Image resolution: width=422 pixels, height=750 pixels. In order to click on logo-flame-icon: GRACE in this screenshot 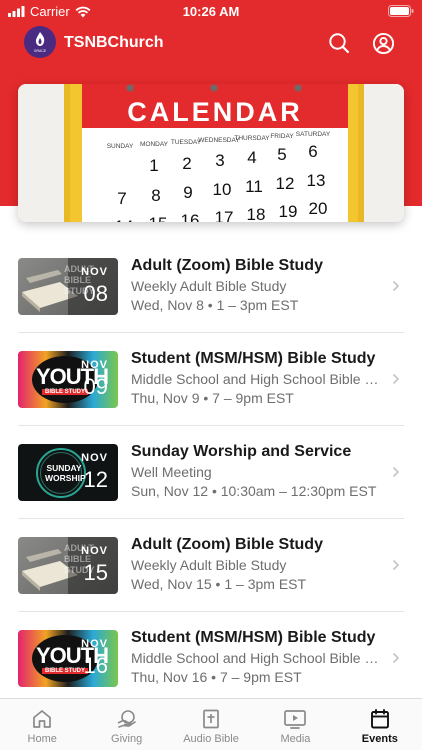, I will do `click(40, 42)`.